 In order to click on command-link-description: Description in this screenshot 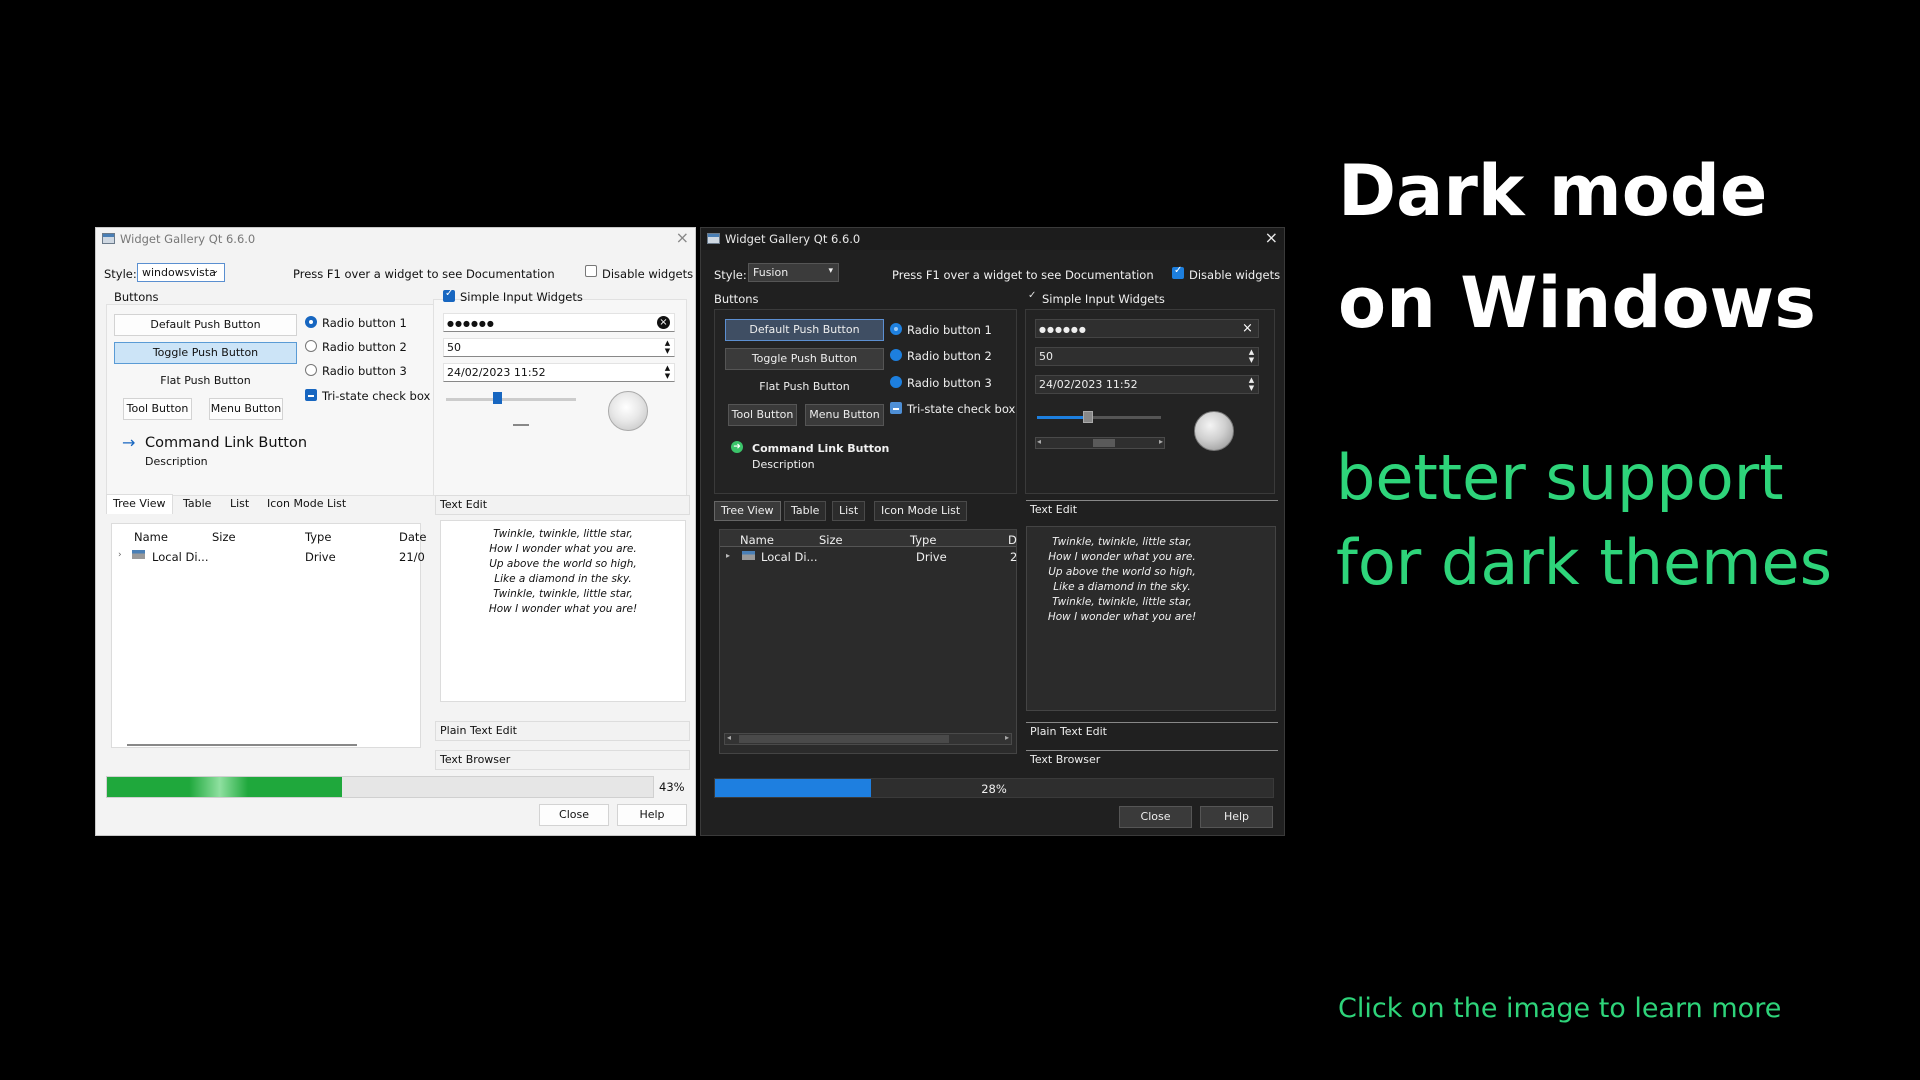, I will do `click(783, 464)`.